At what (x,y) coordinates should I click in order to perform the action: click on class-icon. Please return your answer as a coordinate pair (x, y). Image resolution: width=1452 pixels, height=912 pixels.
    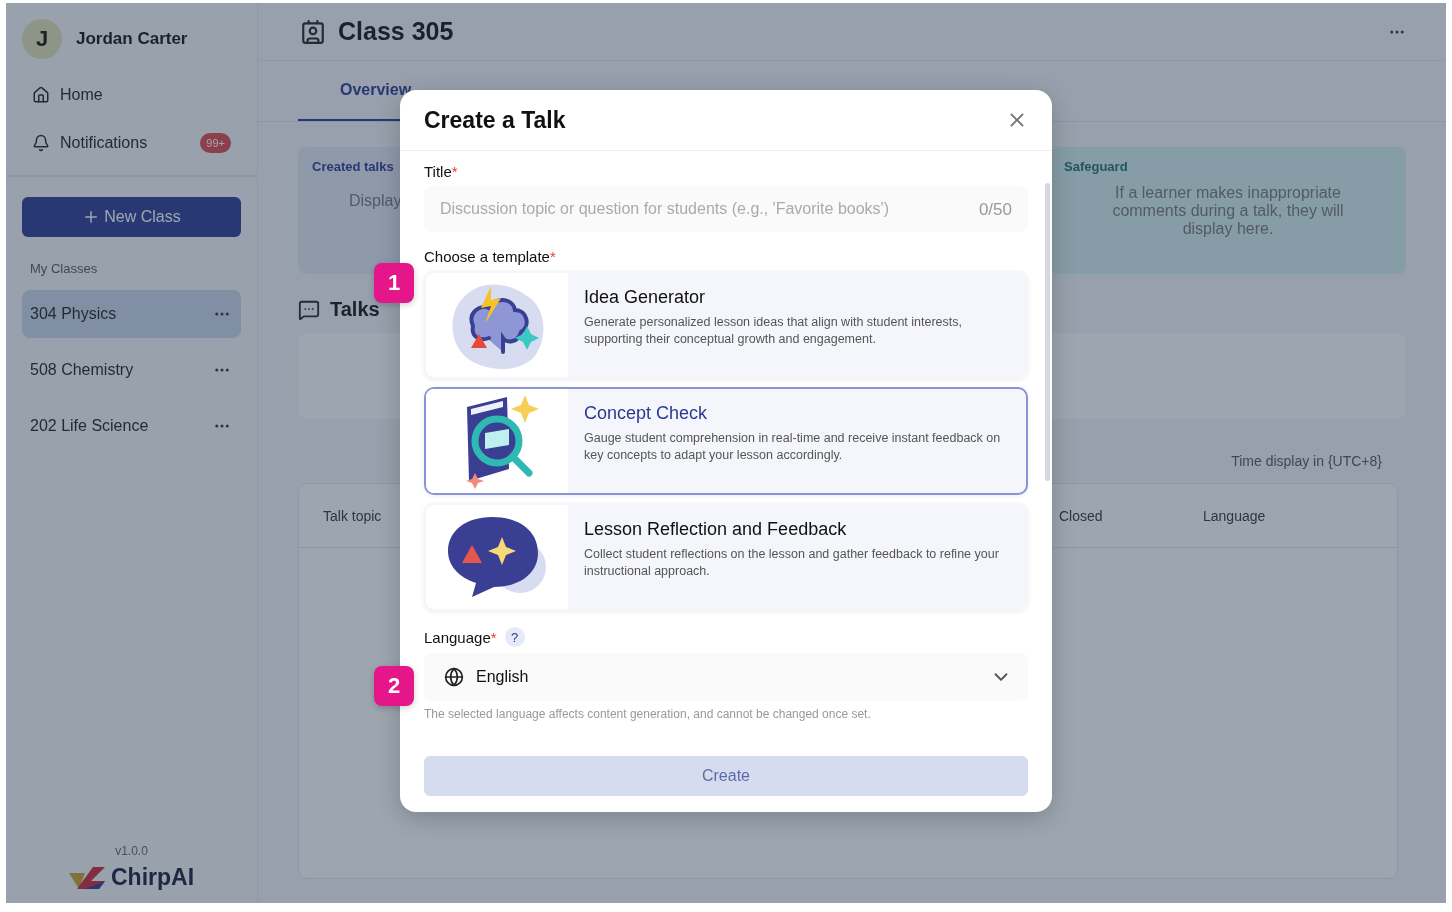
    Looking at the image, I should click on (313, 31).